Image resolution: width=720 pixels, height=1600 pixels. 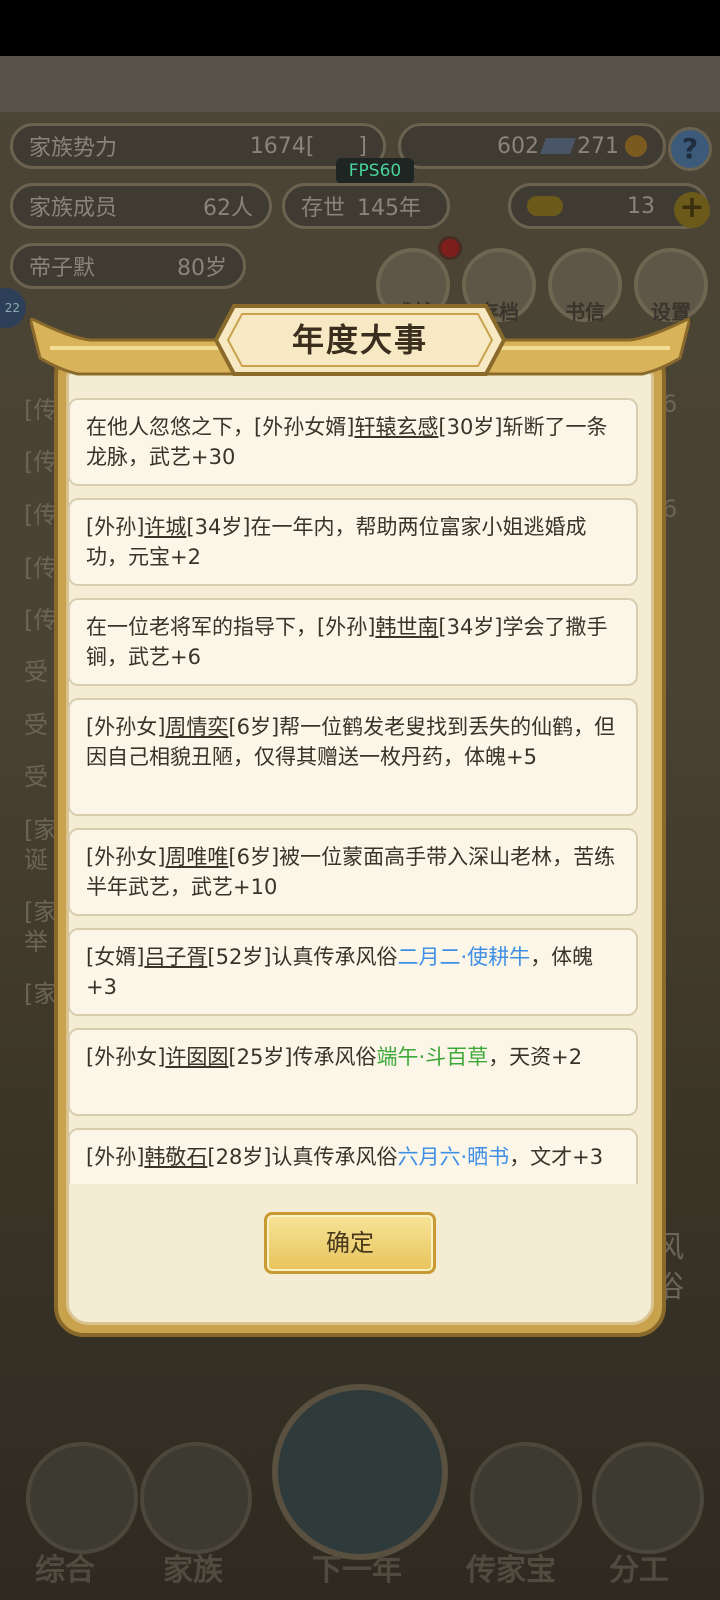 I want to click on nav-heirloom-label: 传家宝, so click(x=511, y=1570).